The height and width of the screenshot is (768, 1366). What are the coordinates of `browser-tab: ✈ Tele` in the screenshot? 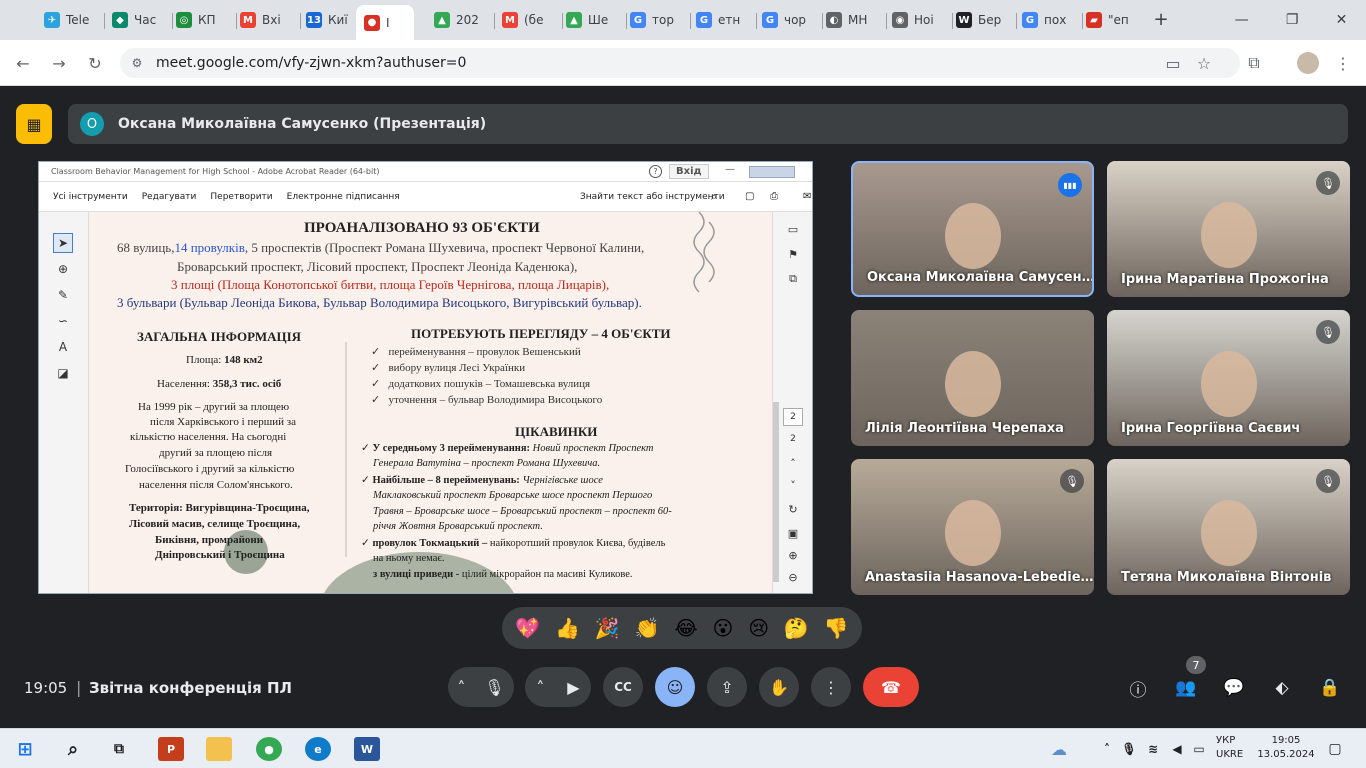 It's located at (72, 20).